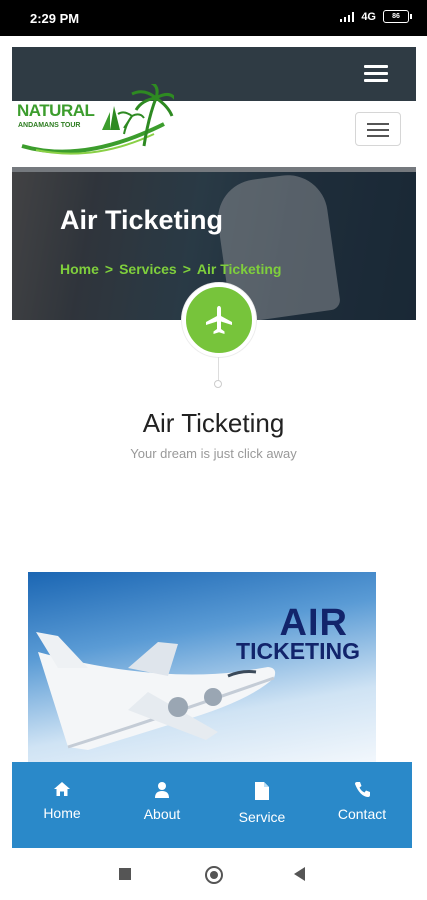  I want to click on nav-home-label: Home, so click(62, 813).